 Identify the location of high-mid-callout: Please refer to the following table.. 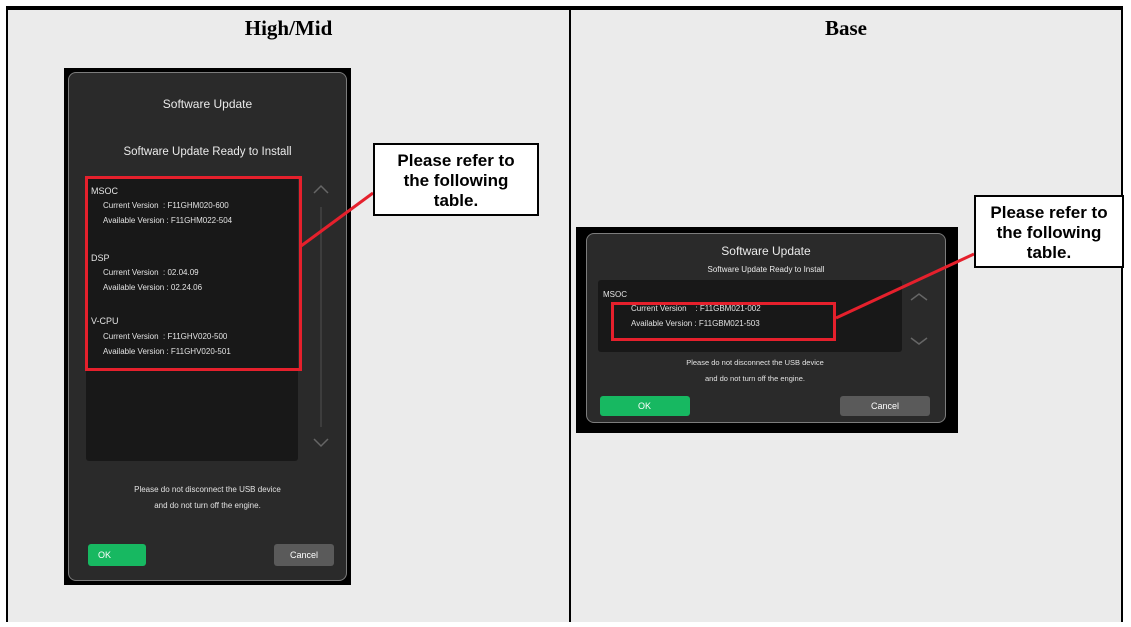
(456, 179).